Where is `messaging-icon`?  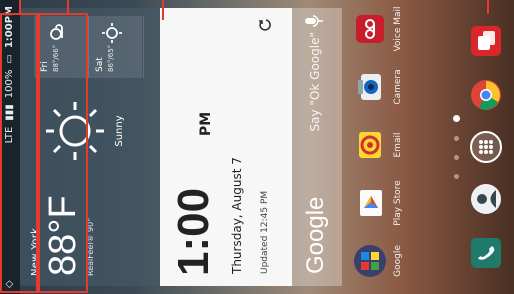
messaging-icon is located at coordinates (486, 41).